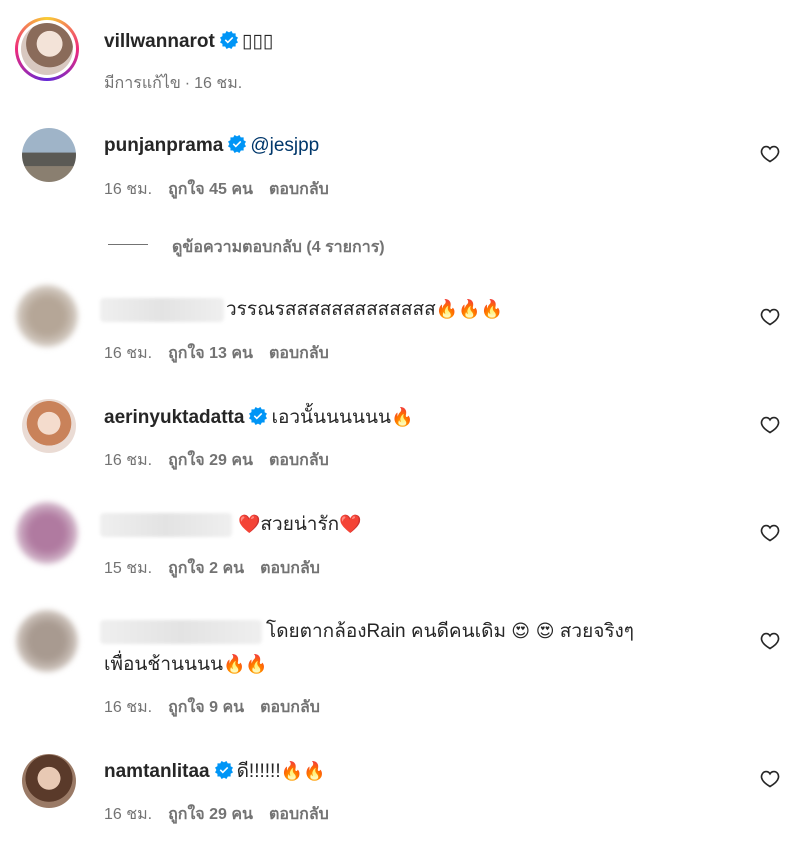 The height and width of the screenshot is (844, 800). What do you see at coordinates (597, 631) in the screenshot?
I see `comment-text: สวยจริงๆ` at bounding box center [597, 631].